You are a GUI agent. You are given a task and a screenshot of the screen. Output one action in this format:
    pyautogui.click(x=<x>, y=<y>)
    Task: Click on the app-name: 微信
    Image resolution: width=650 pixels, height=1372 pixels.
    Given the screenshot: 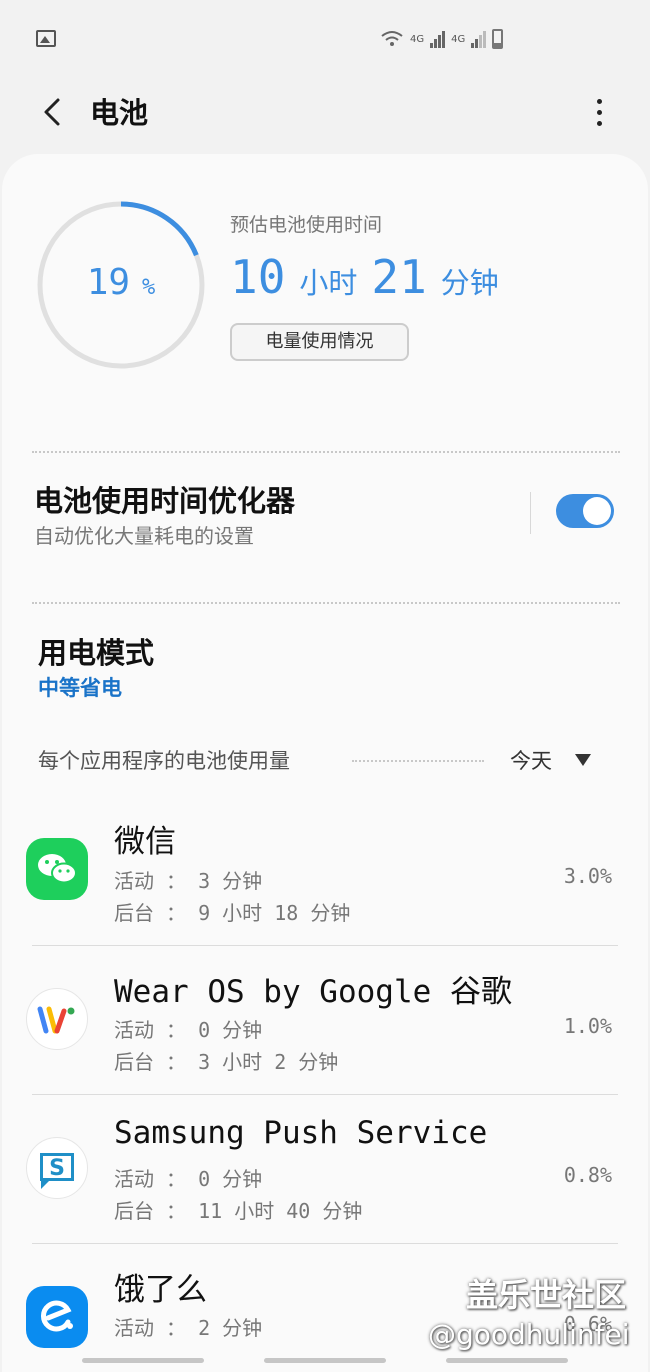 What is the action you would take?
    pyautogui.click(x=145, y=842)
    